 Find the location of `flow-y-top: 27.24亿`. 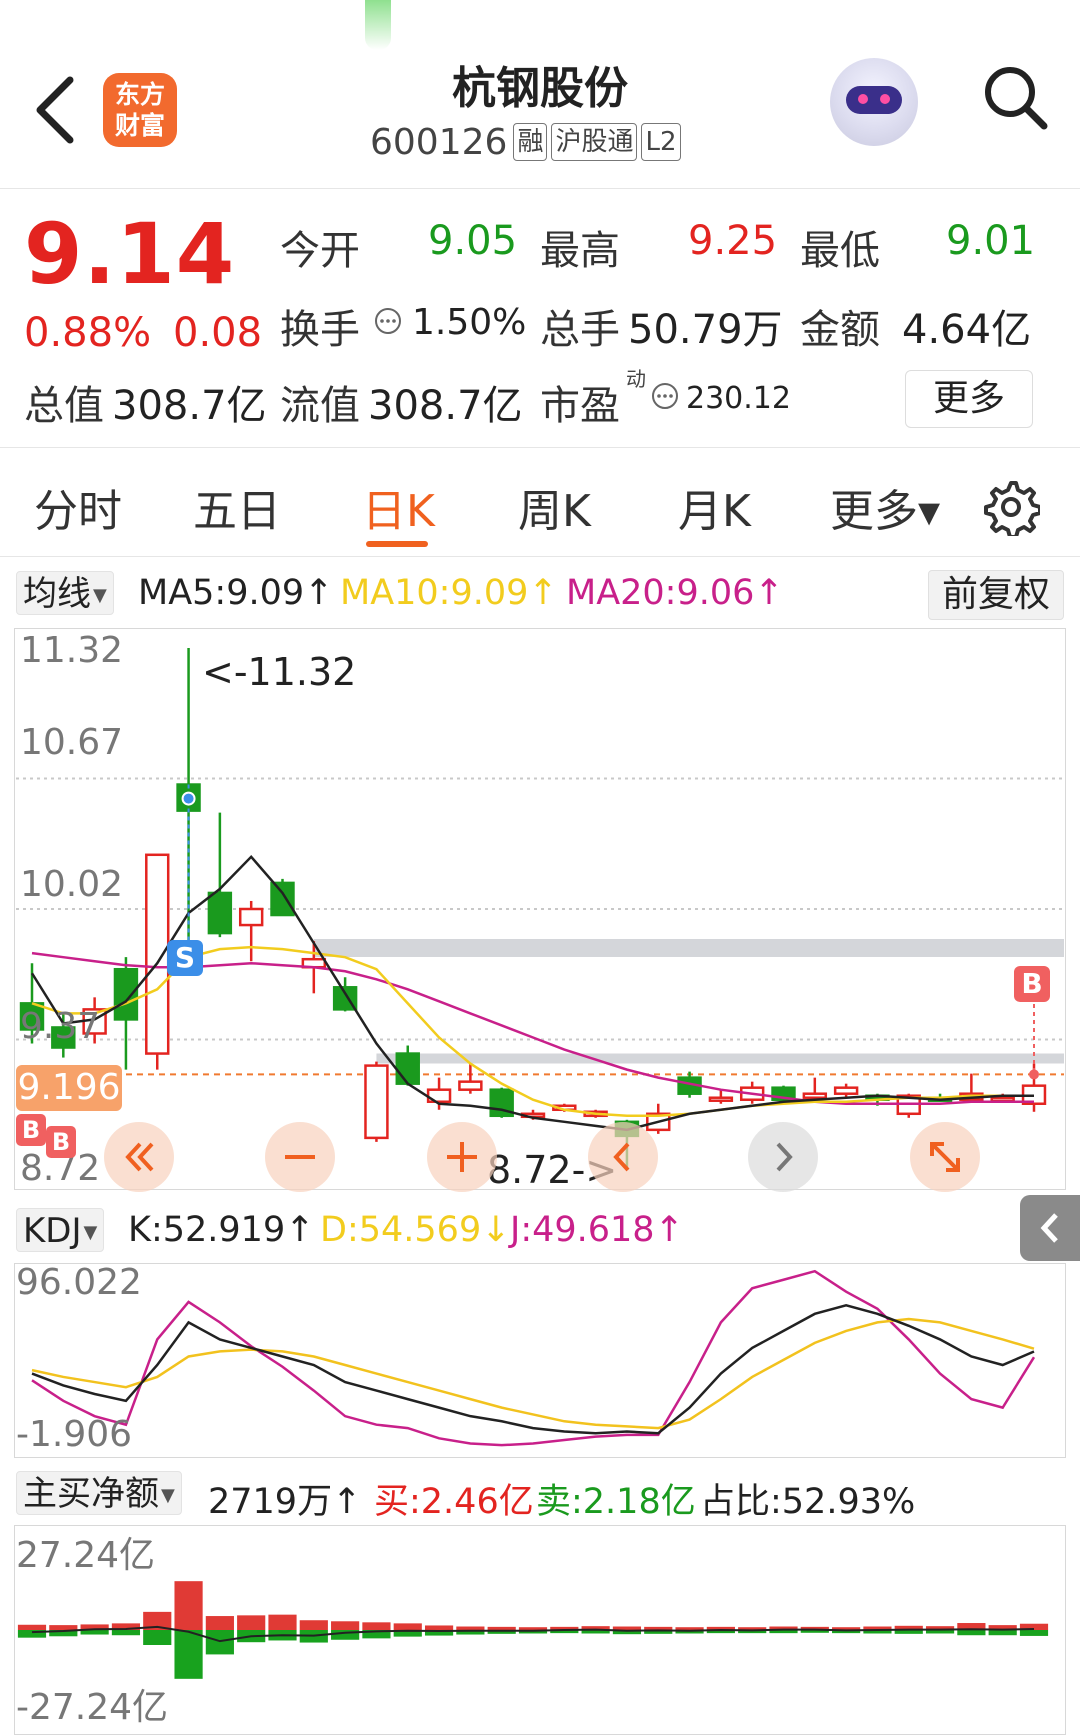

flow-y-top: 27.24亿 is located at coordinates (86, 1555).